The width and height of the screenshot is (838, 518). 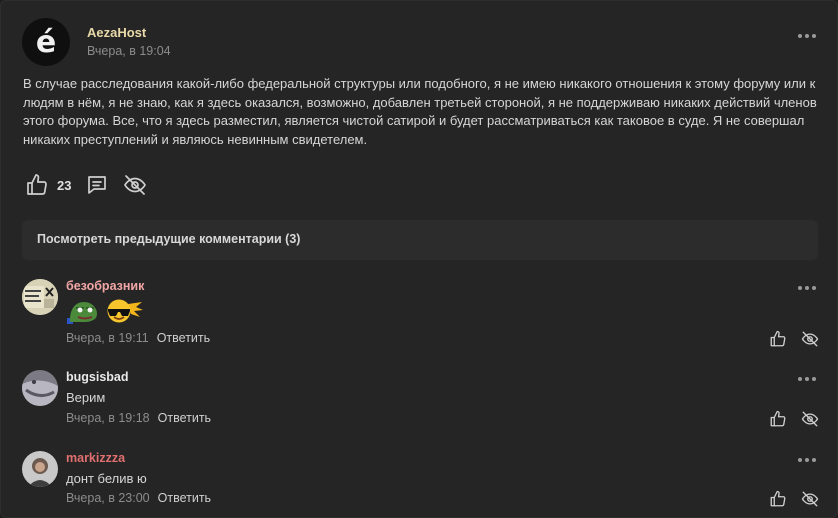 What do you see at coordinates (106, 478) in the screenshot?
I see `comment-text: донт белив ю` at bounding box center [106, 478].